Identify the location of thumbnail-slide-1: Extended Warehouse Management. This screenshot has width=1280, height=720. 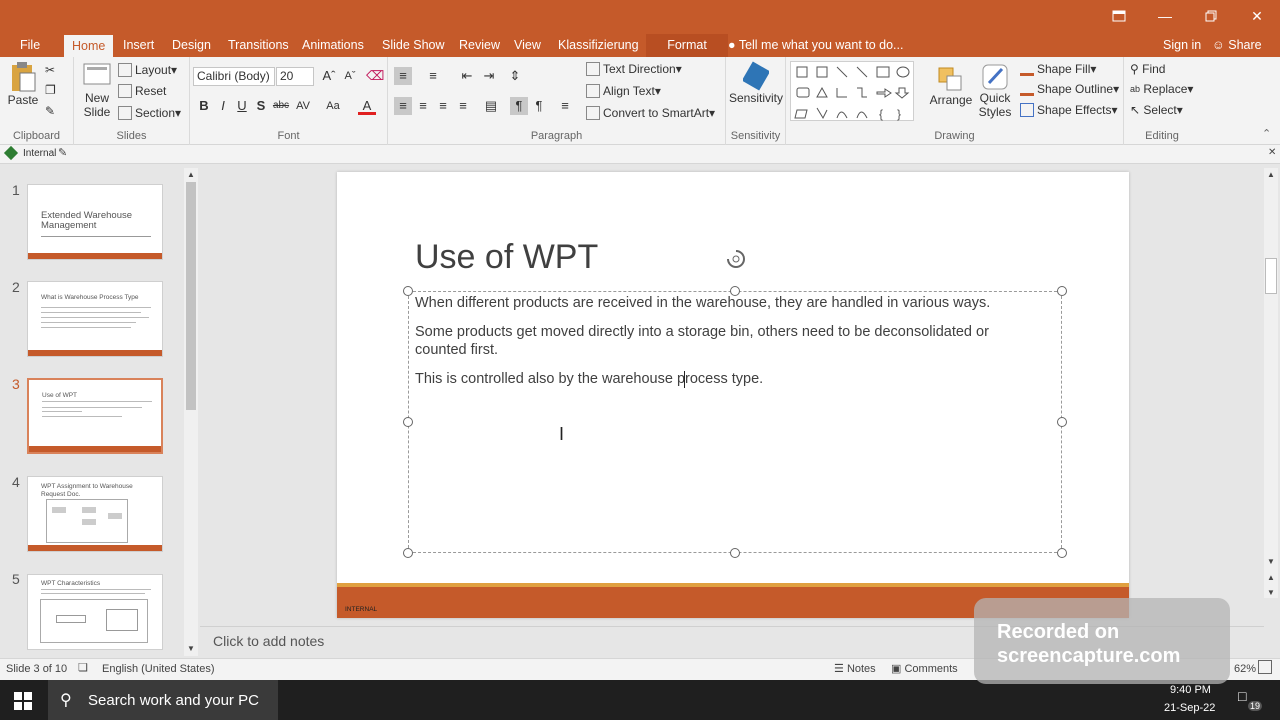
(95, 222).